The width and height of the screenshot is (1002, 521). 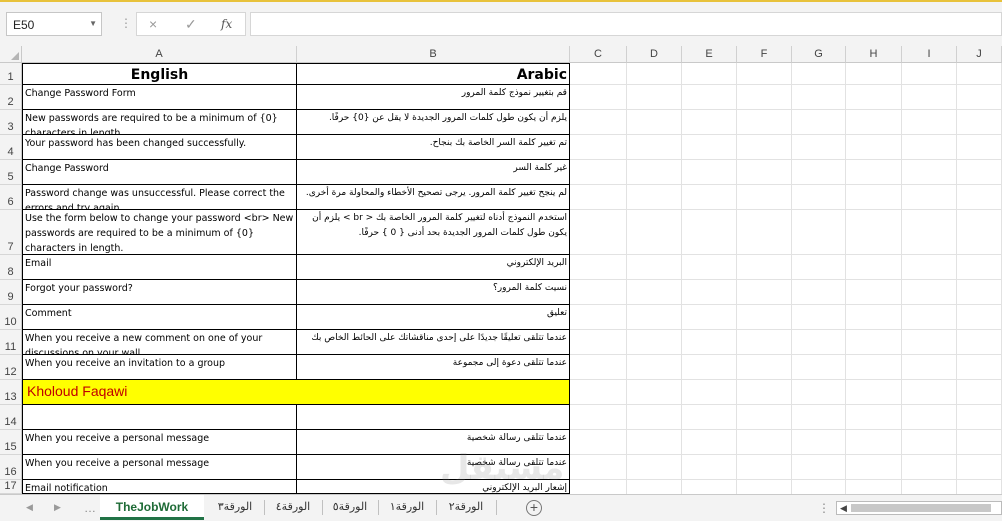 I want to click on cell-arabic: قم بتغيير نموذج كلمة المرور, so click(x=433, y=97).